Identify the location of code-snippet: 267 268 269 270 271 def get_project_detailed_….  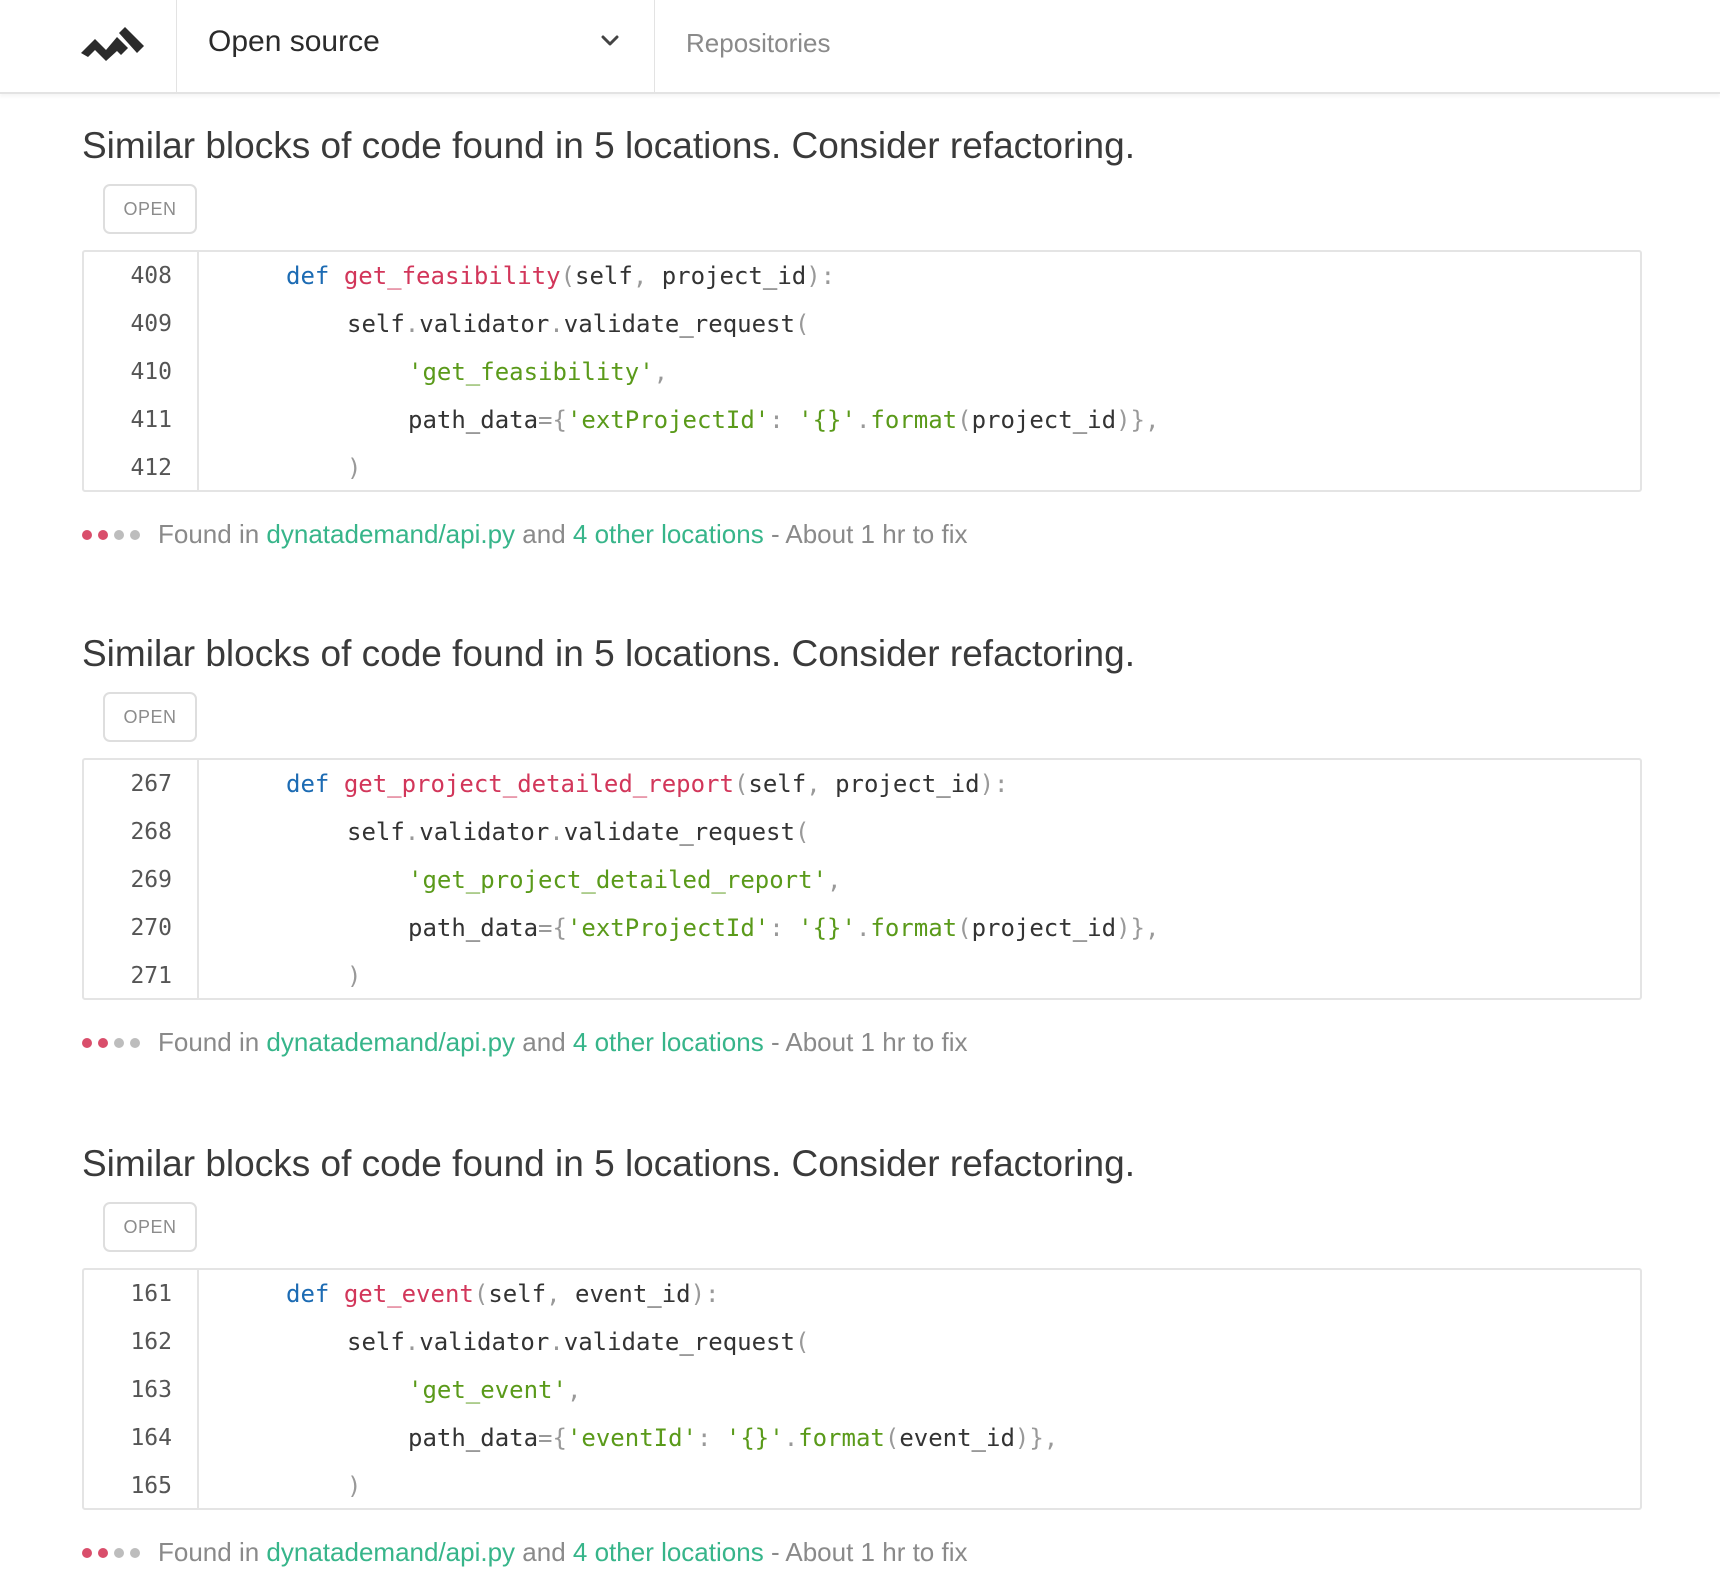
(862, 879).